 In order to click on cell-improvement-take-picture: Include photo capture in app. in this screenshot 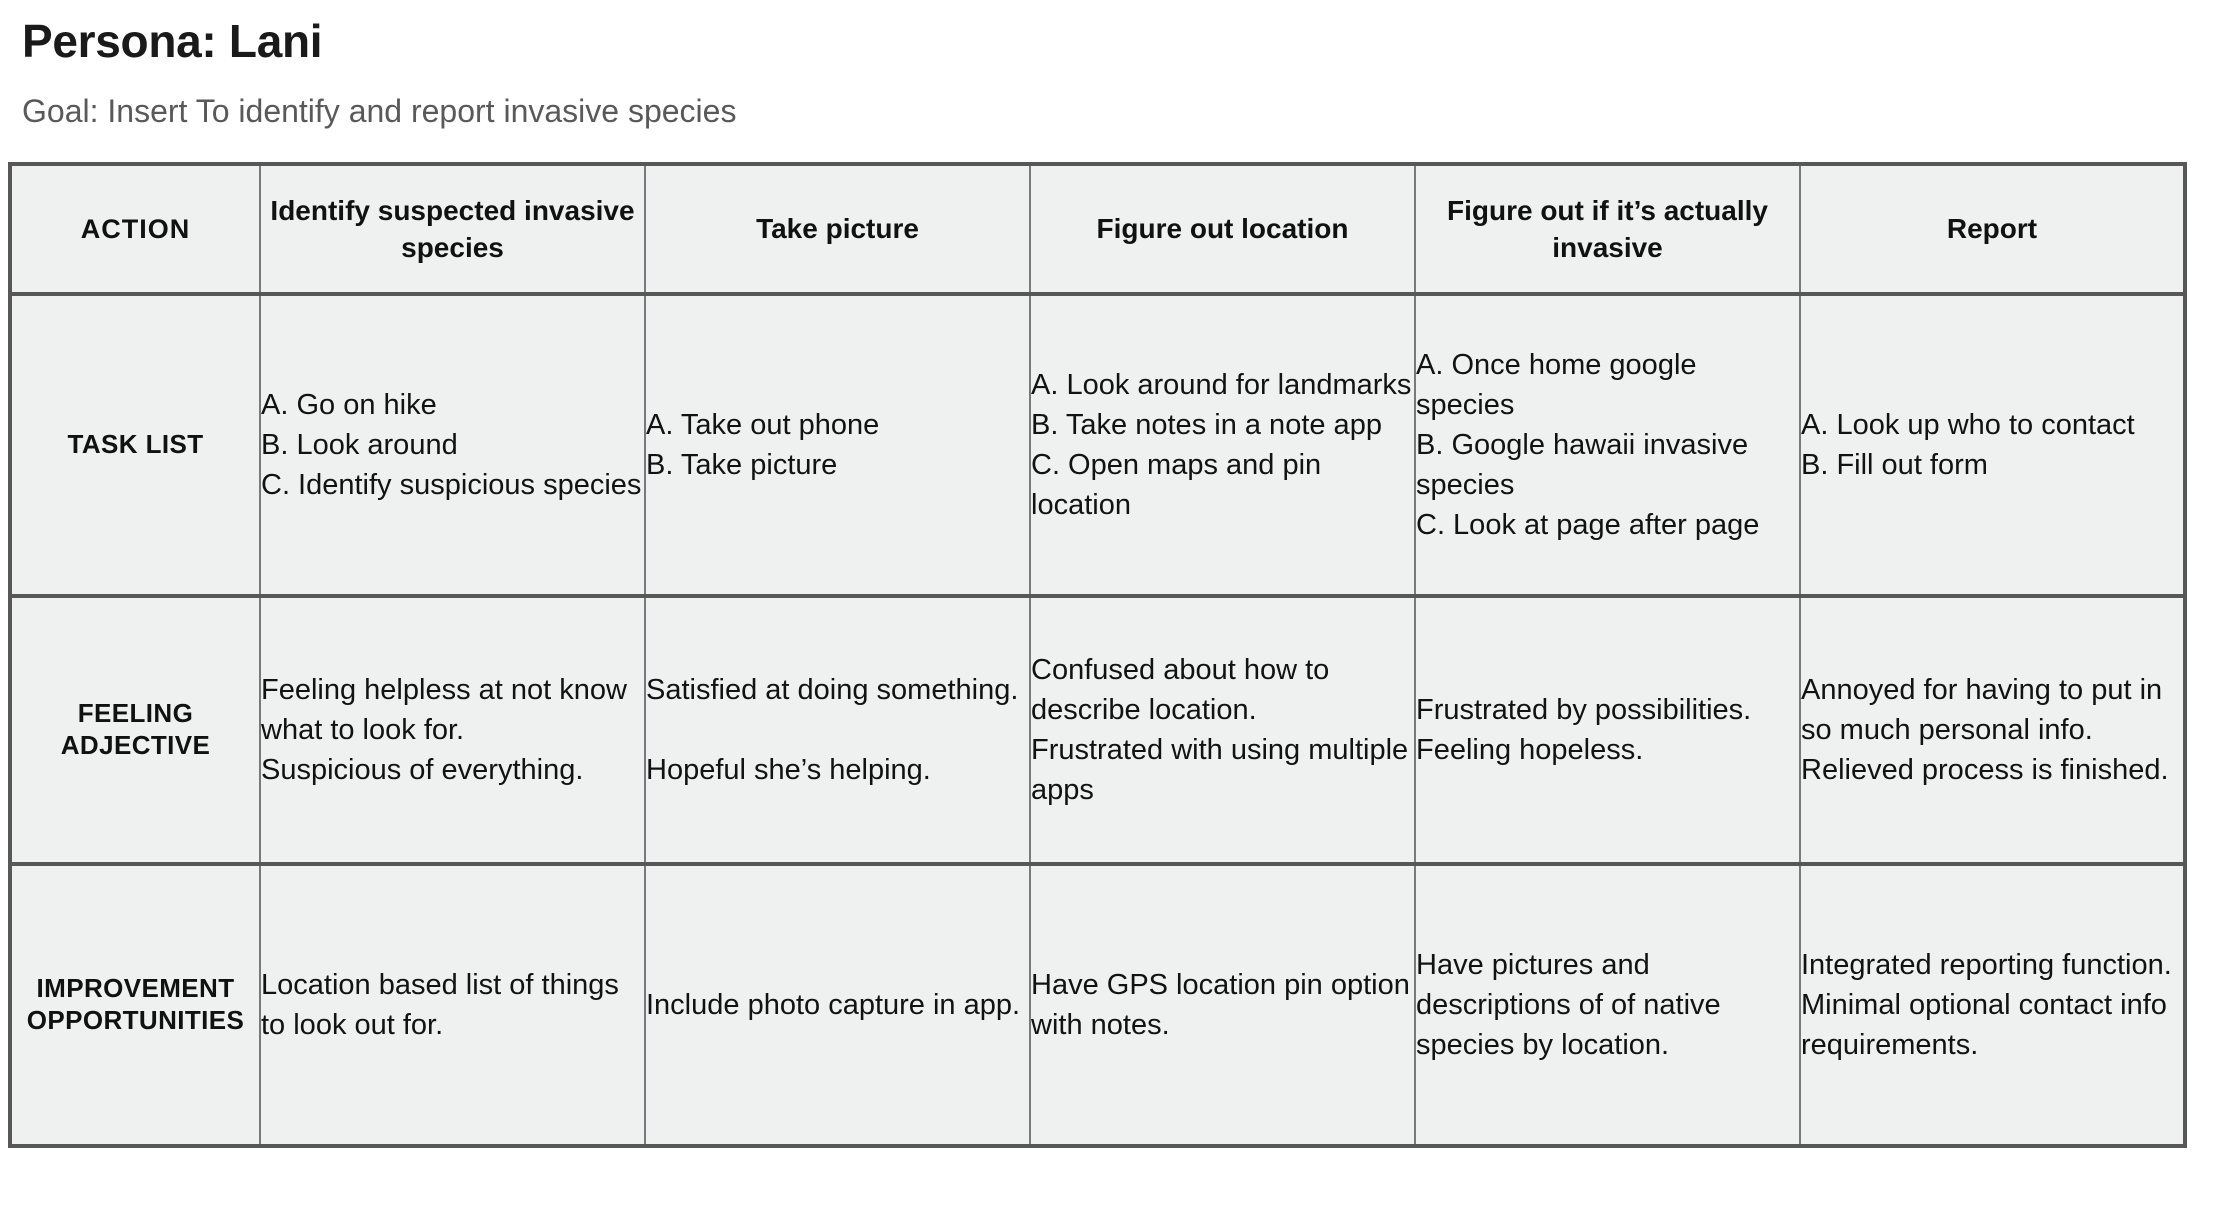, I will do `click(837, 1005)`.